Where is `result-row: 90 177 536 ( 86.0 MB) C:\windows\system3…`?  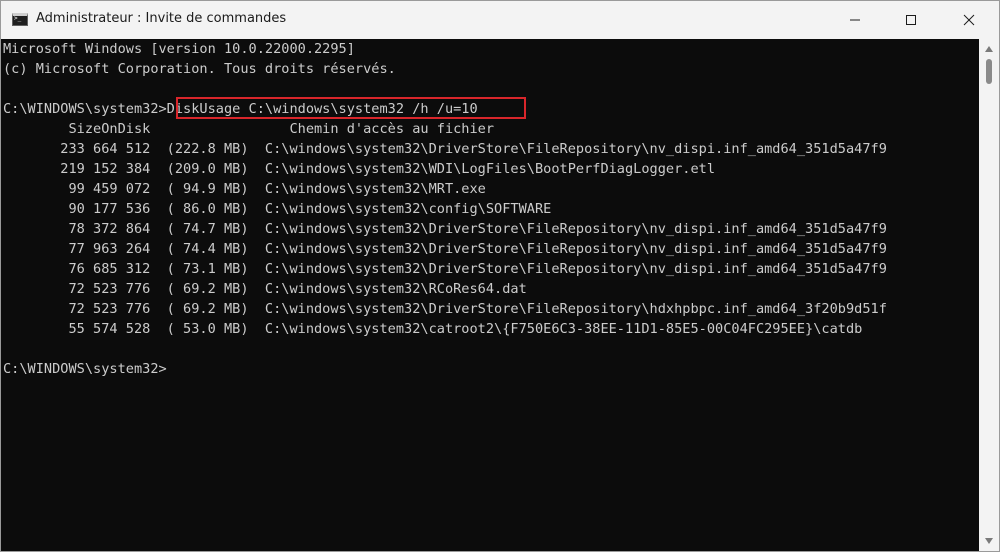
result-row: 90 177 536 ( 86.0 MB) C:\windows\system3… is located at coordinates (277, 209).